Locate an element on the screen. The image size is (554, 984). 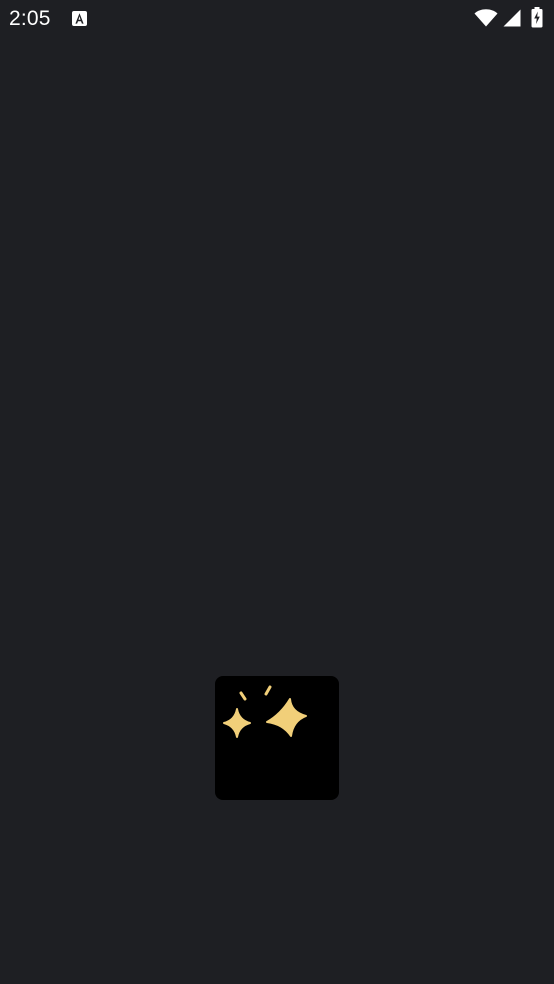
status-time: 2:05 is located at coordinates (30, 18).